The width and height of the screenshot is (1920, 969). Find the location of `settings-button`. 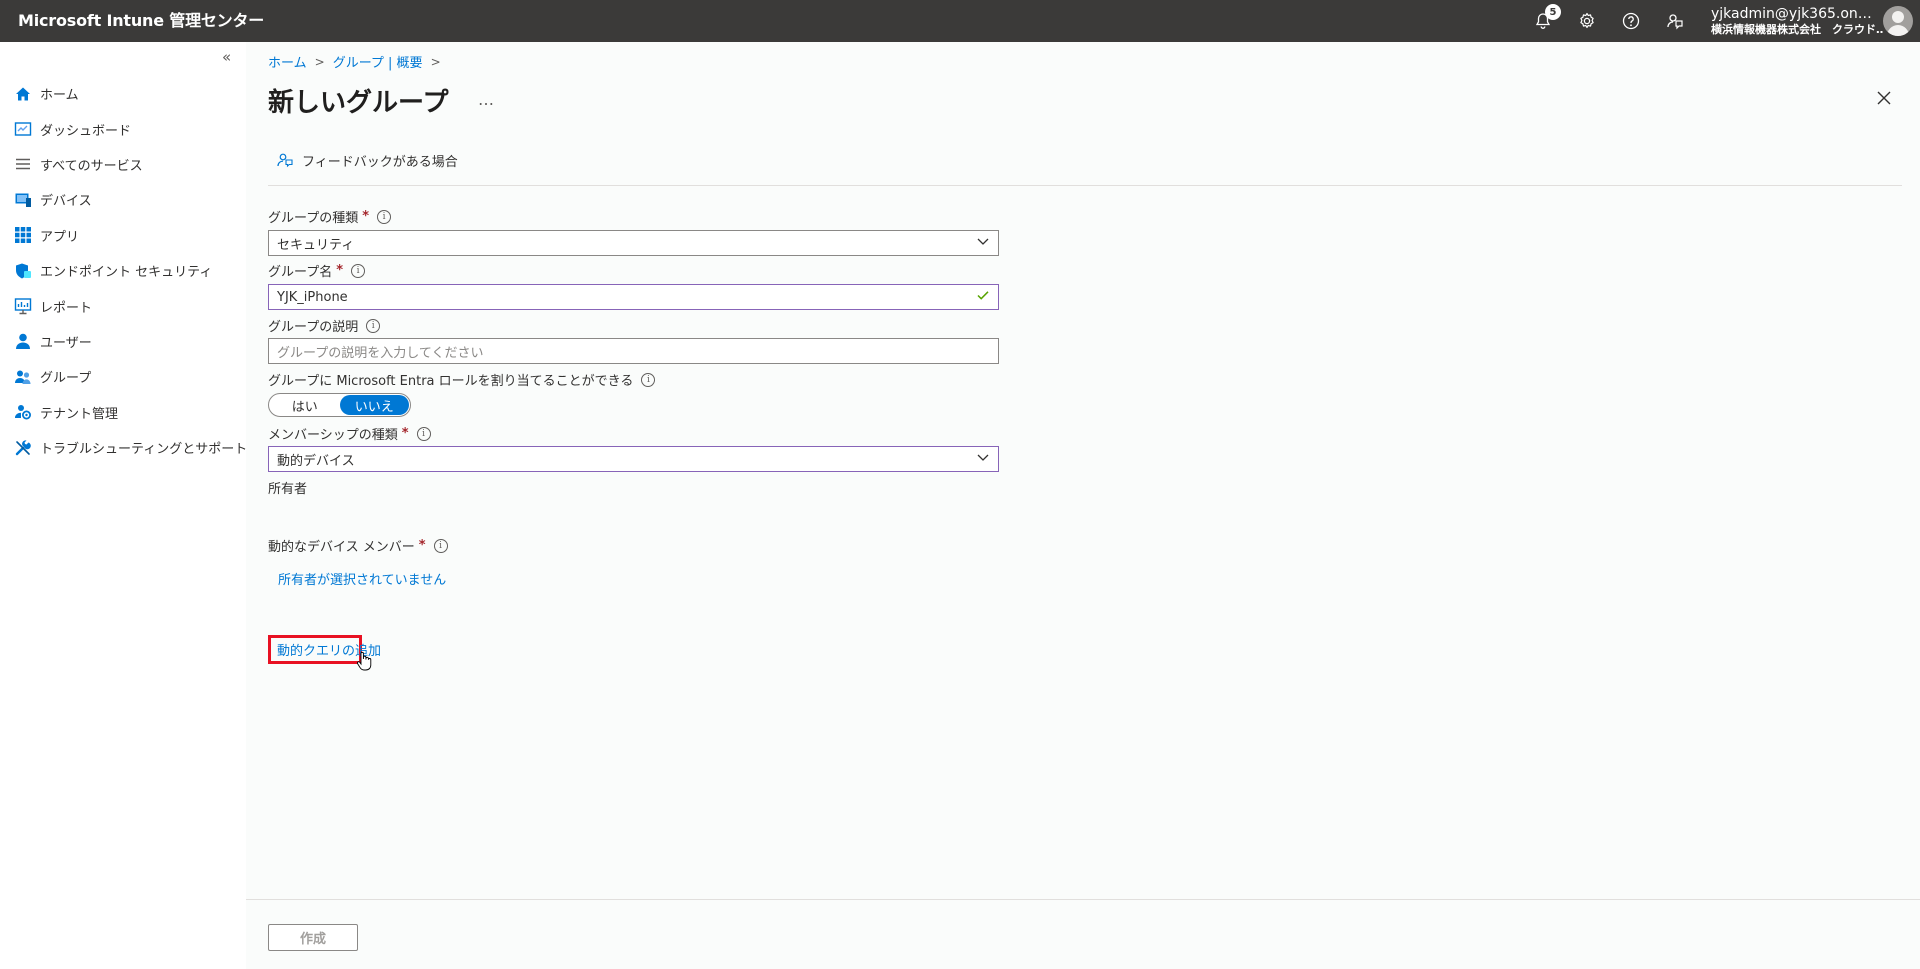

settings-button is located at coordinates (1587, 21).